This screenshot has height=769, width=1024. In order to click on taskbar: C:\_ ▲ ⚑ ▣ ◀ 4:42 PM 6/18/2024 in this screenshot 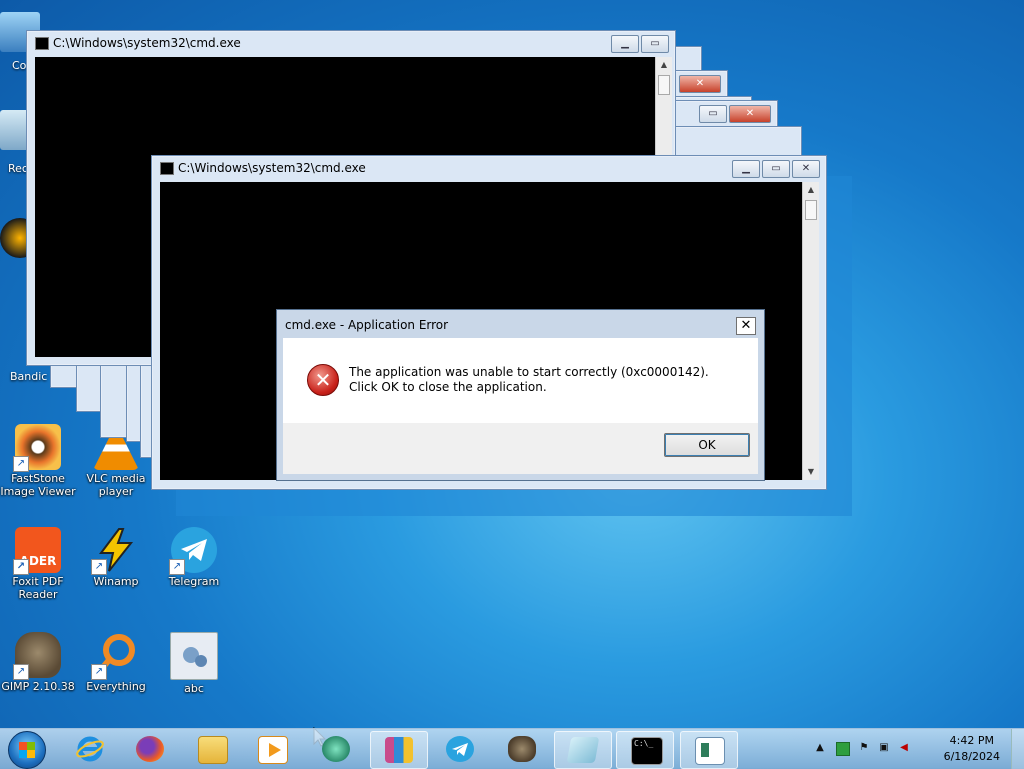, I will do `click(512, 748)`.